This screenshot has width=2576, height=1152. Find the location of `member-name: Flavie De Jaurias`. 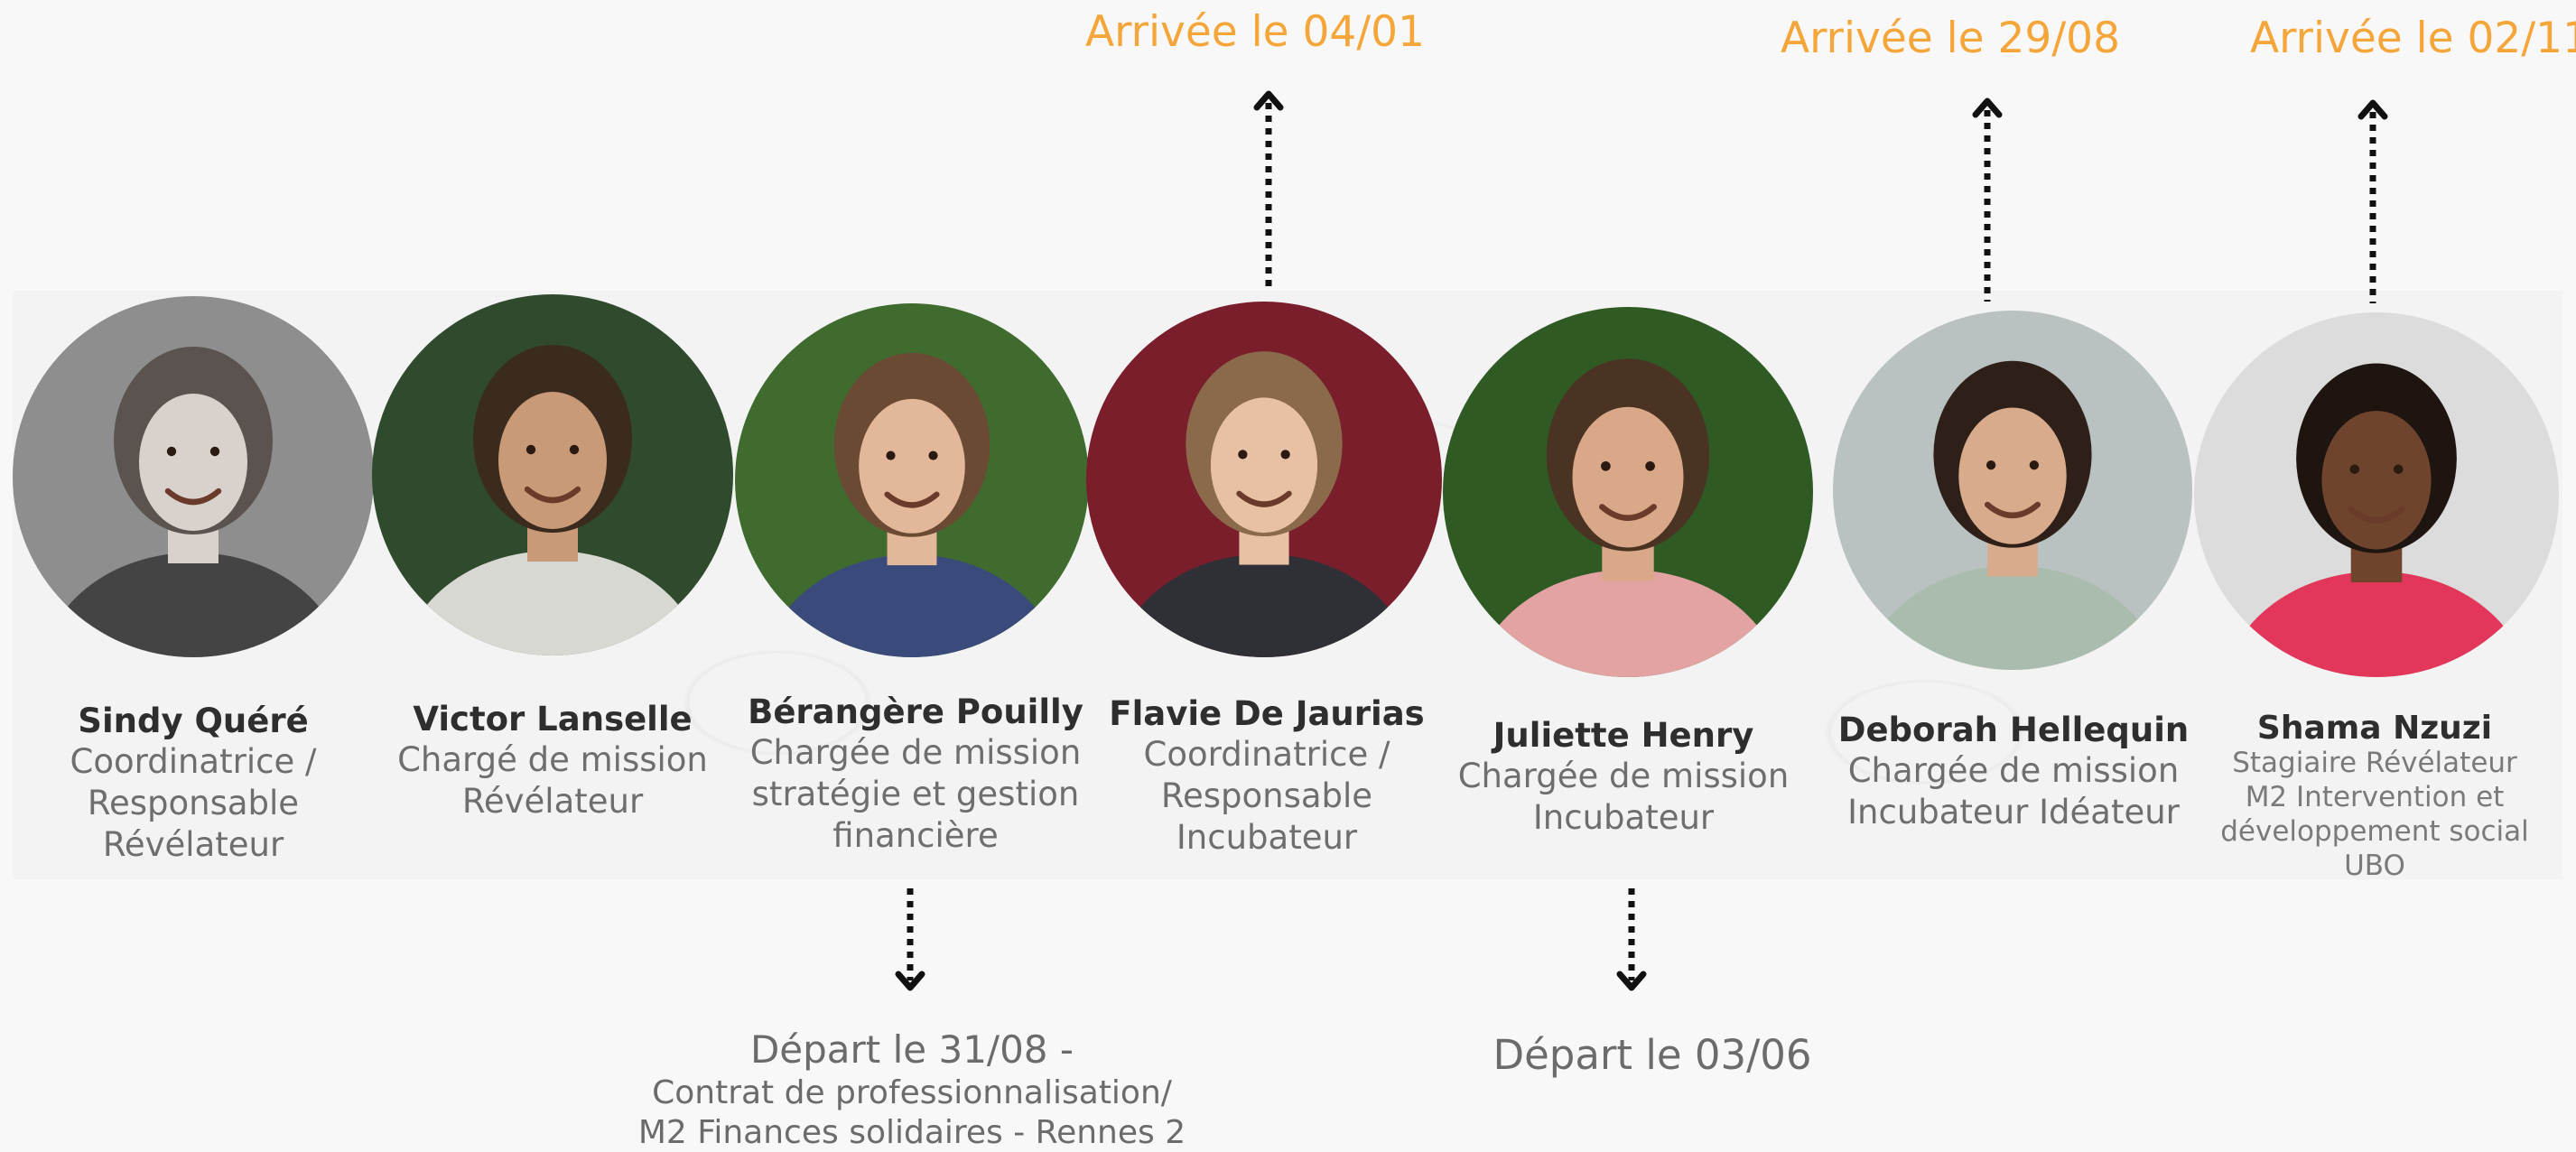

member-name: Flavie De Jaurias is located at coordinates (1267, 713).